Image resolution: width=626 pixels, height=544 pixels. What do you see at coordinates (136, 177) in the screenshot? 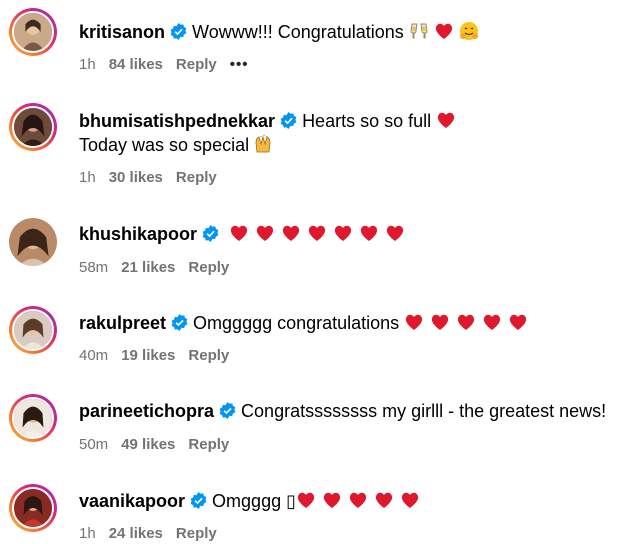
I see `likes-count: 30 likes` at bounding box center [136, 177].